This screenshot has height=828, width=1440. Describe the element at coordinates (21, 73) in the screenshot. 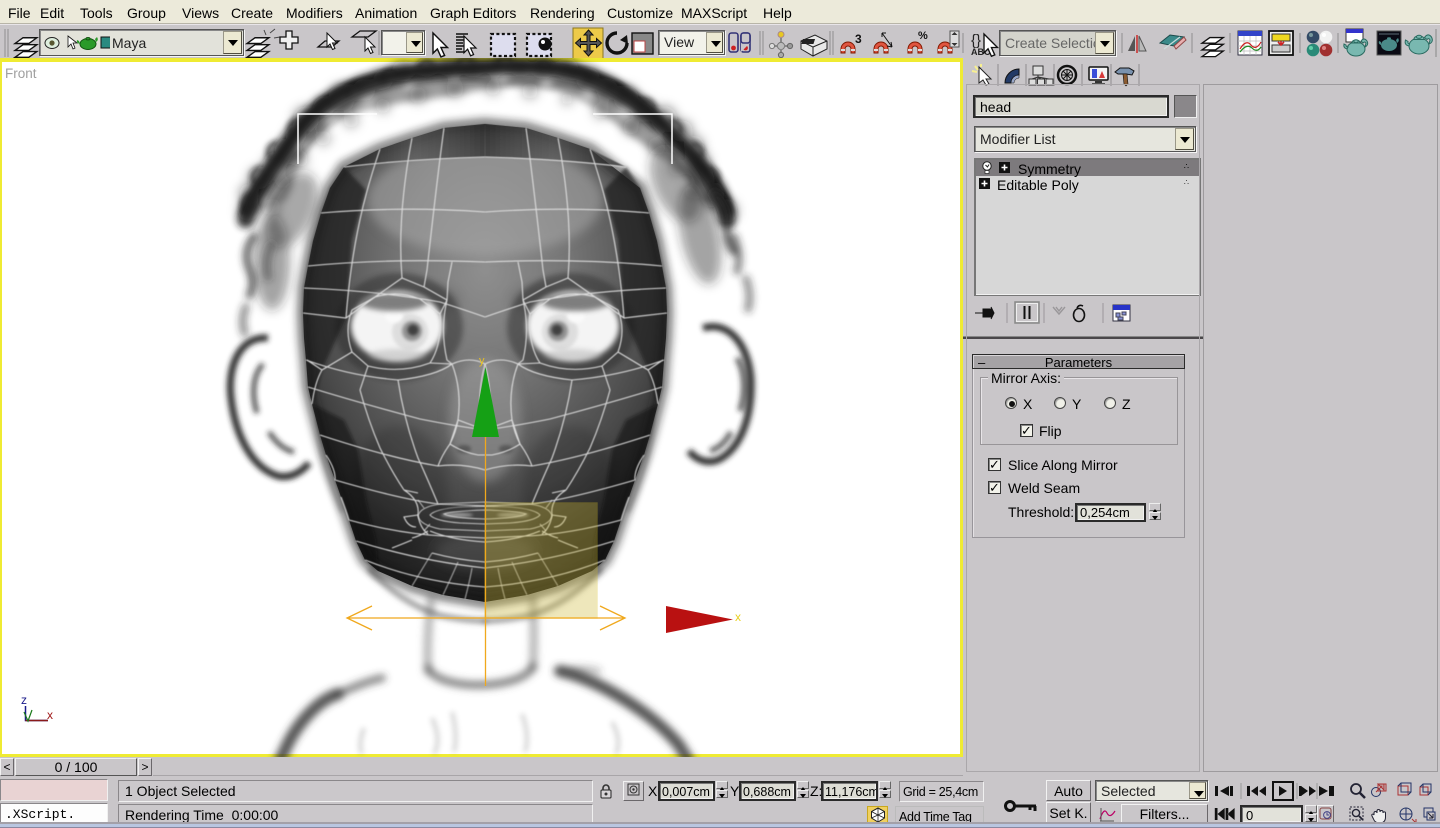

I see `svg-text: Front` at that location.